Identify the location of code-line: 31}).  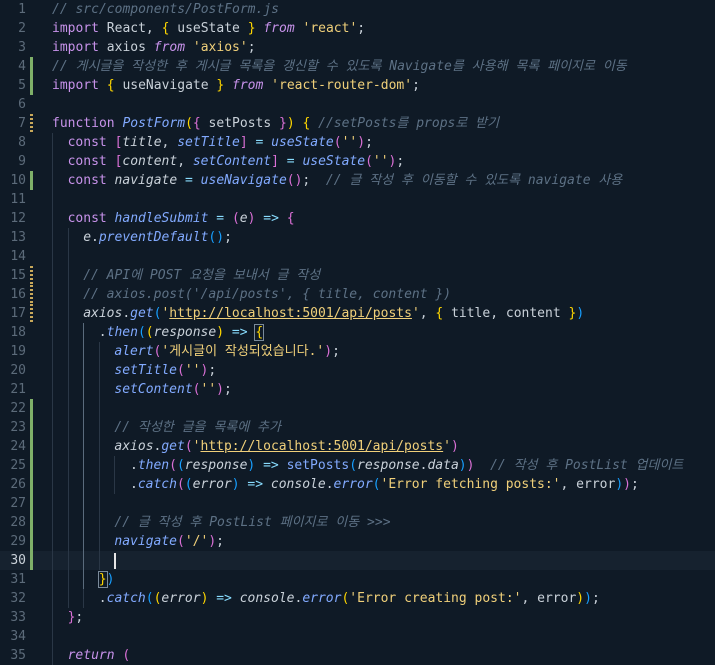
(357, 579).